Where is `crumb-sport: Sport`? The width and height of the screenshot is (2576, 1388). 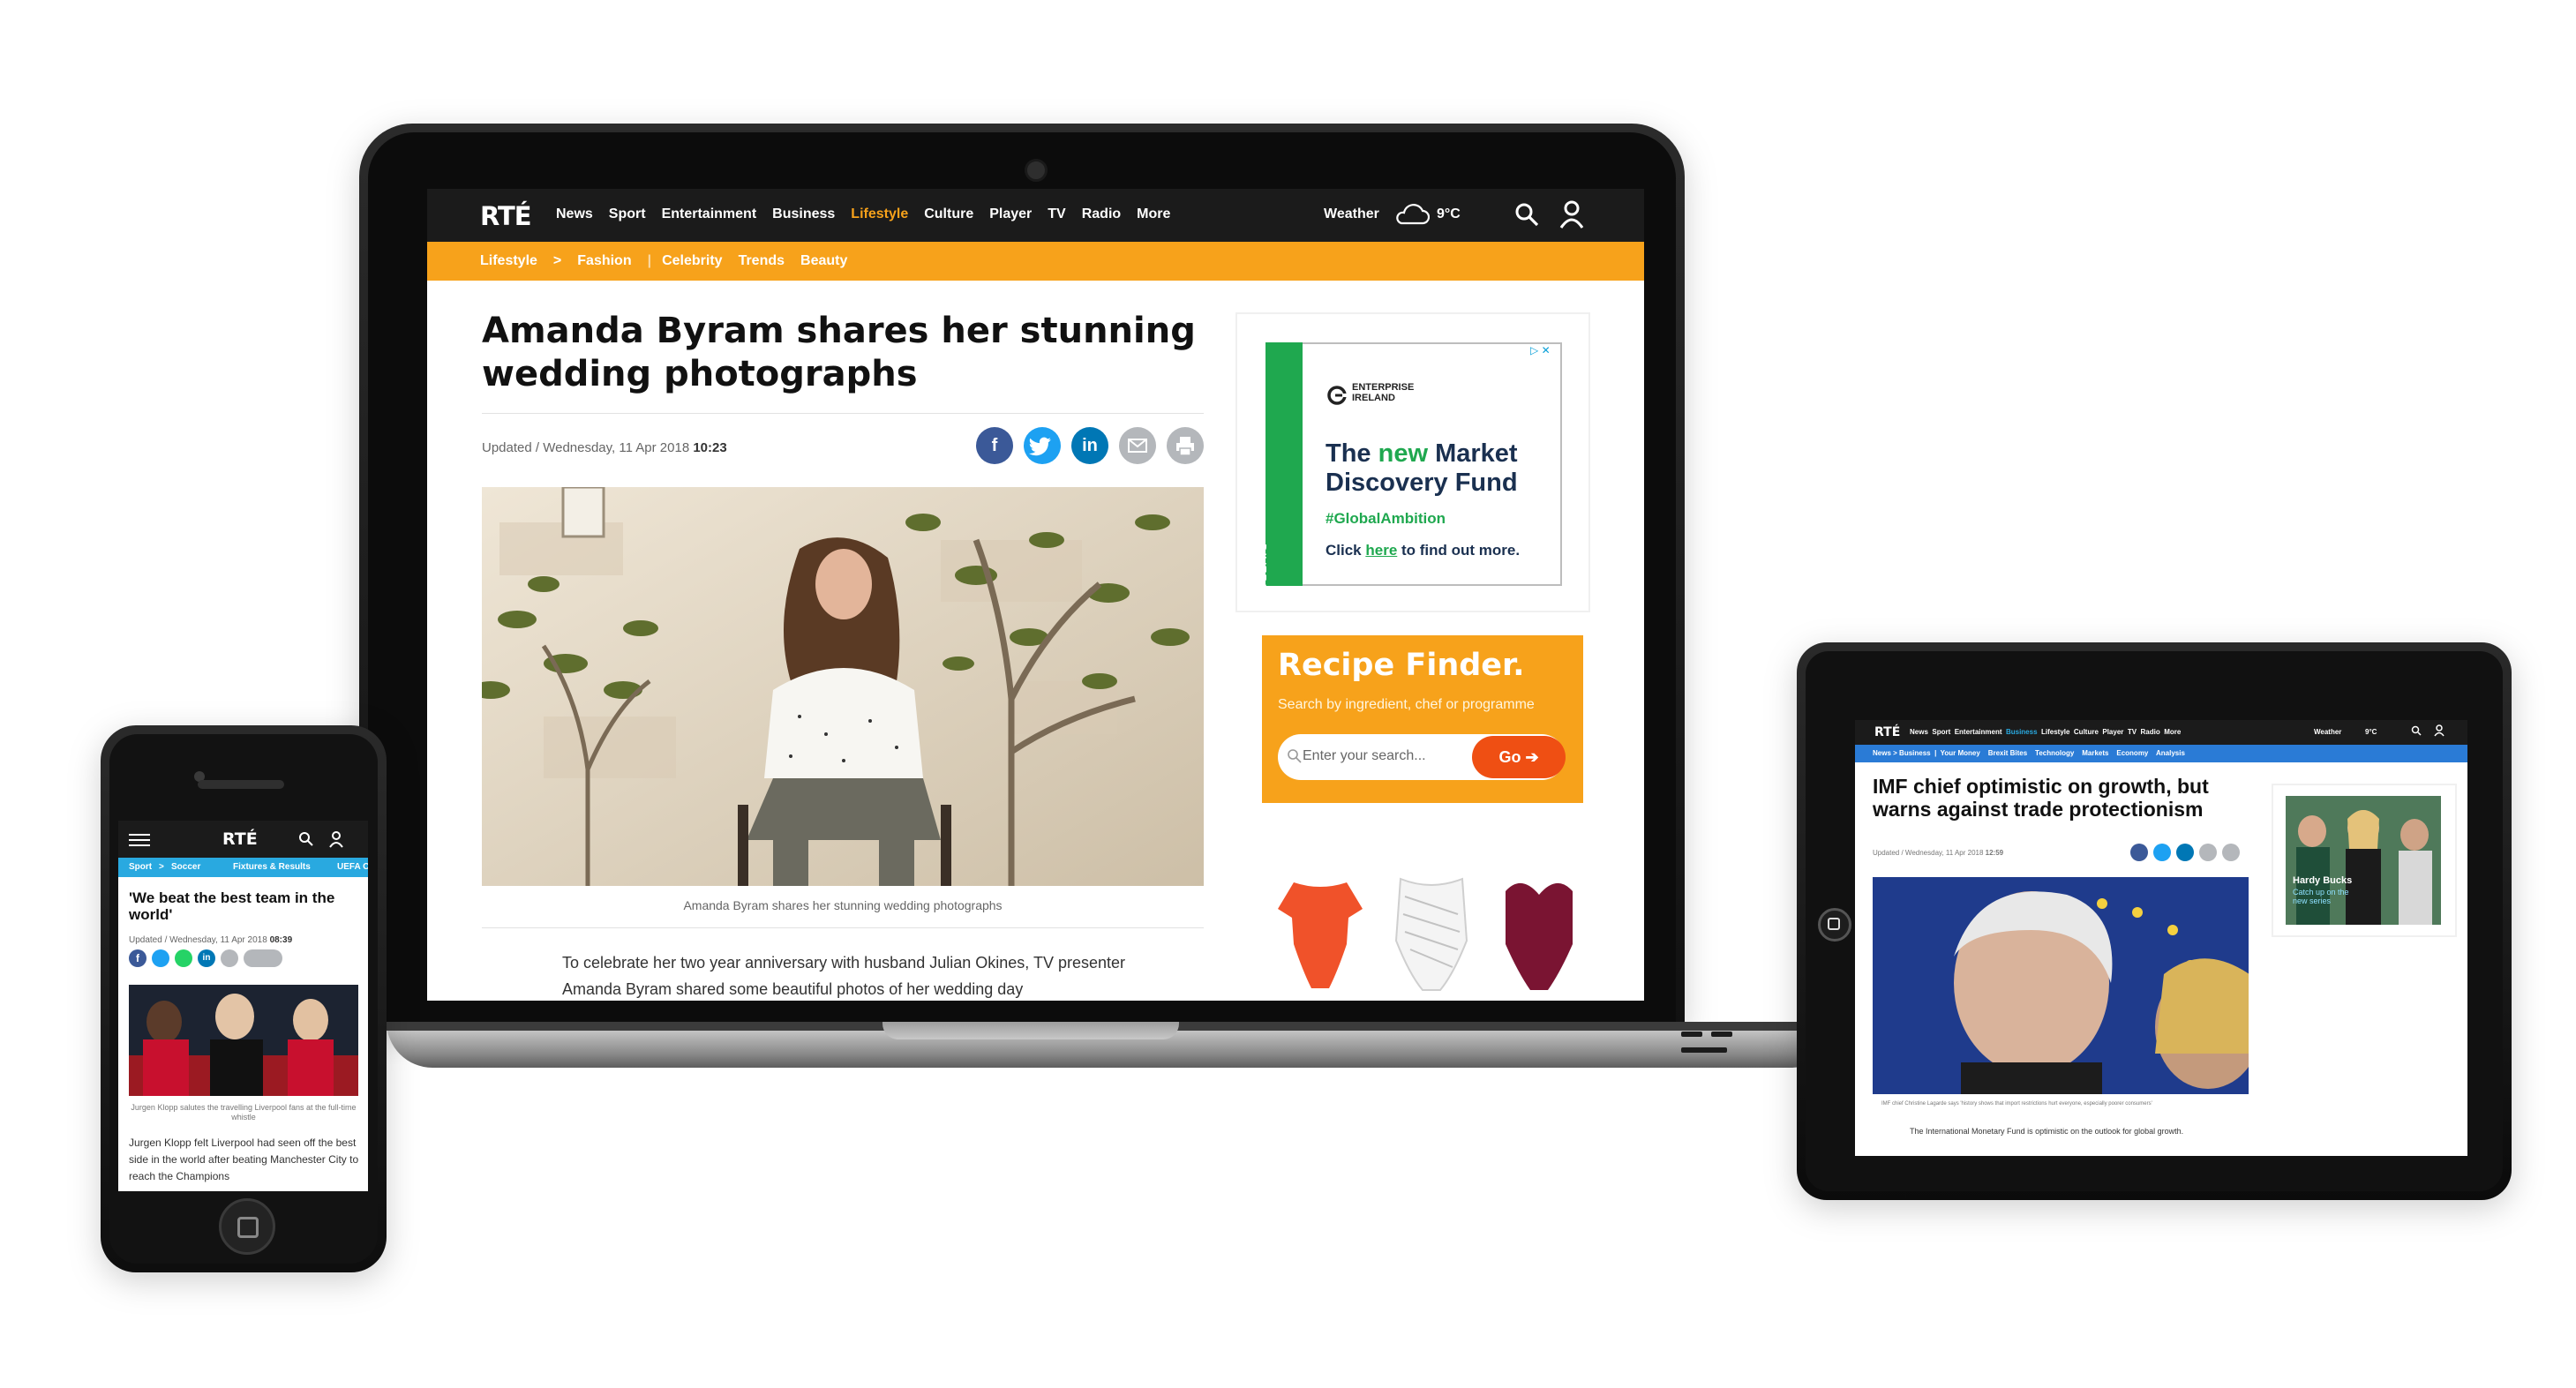
crumb-sport: Sport is located at coordinates (140, 867).